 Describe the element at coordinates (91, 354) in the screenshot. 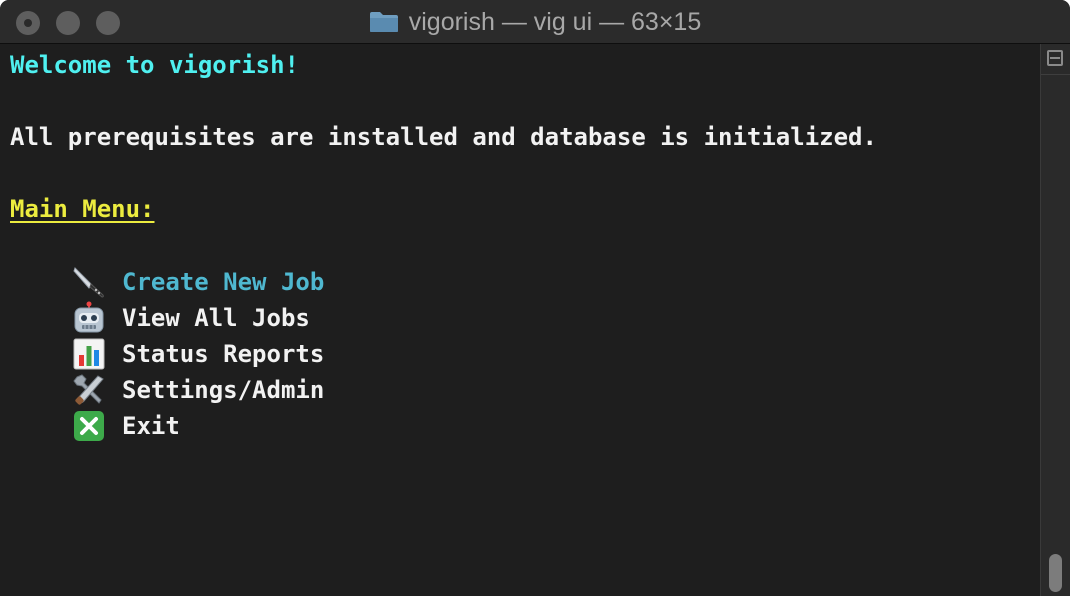

I see `bar-chart-icon` at that location.